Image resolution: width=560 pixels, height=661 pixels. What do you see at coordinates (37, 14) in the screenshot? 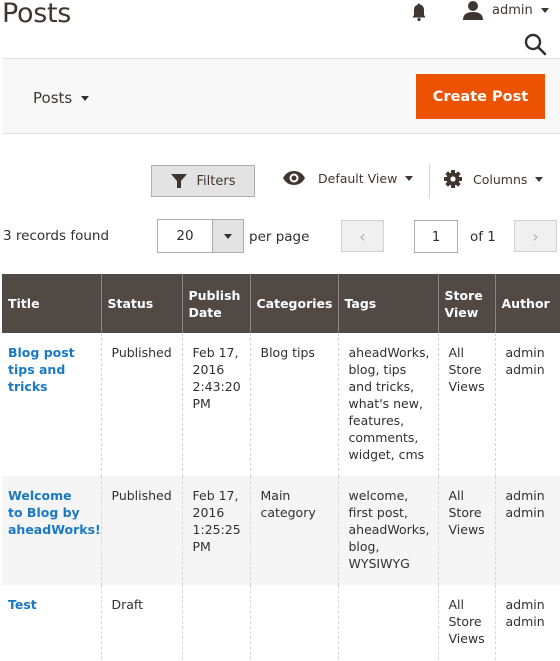
I see `page-title: Posts` at bounding box center [37, 14].